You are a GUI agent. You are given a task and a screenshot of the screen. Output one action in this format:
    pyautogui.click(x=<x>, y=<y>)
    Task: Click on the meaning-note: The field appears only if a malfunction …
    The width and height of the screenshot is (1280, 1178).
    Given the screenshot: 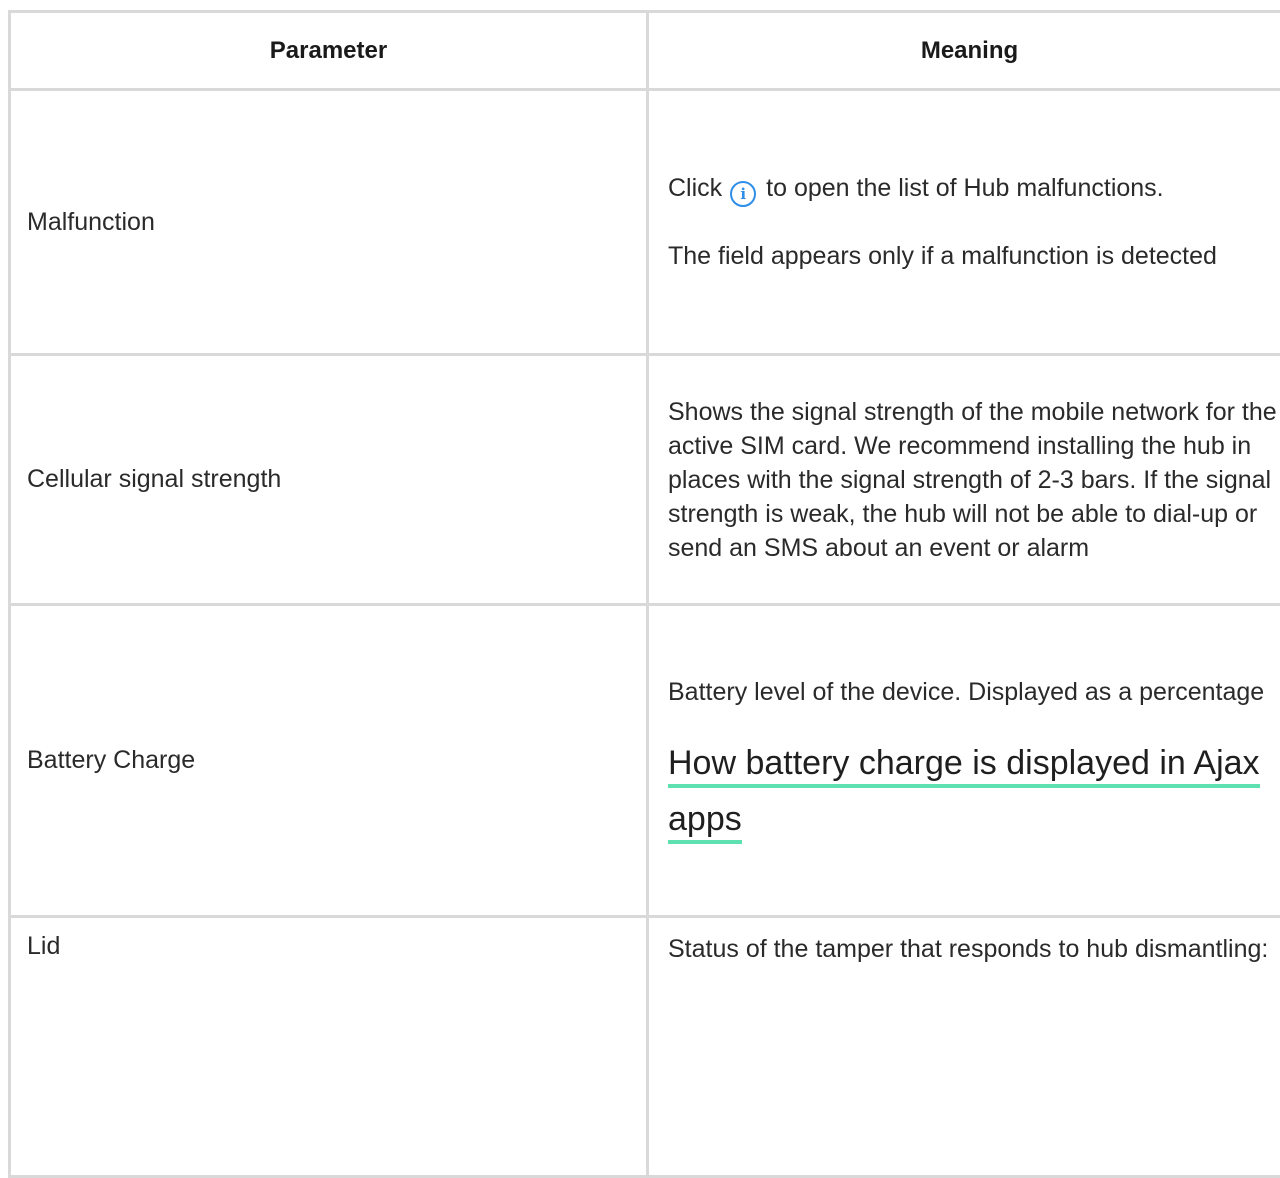 What is the action you would take?
    pyautogui.click(x=942, y=256)
    